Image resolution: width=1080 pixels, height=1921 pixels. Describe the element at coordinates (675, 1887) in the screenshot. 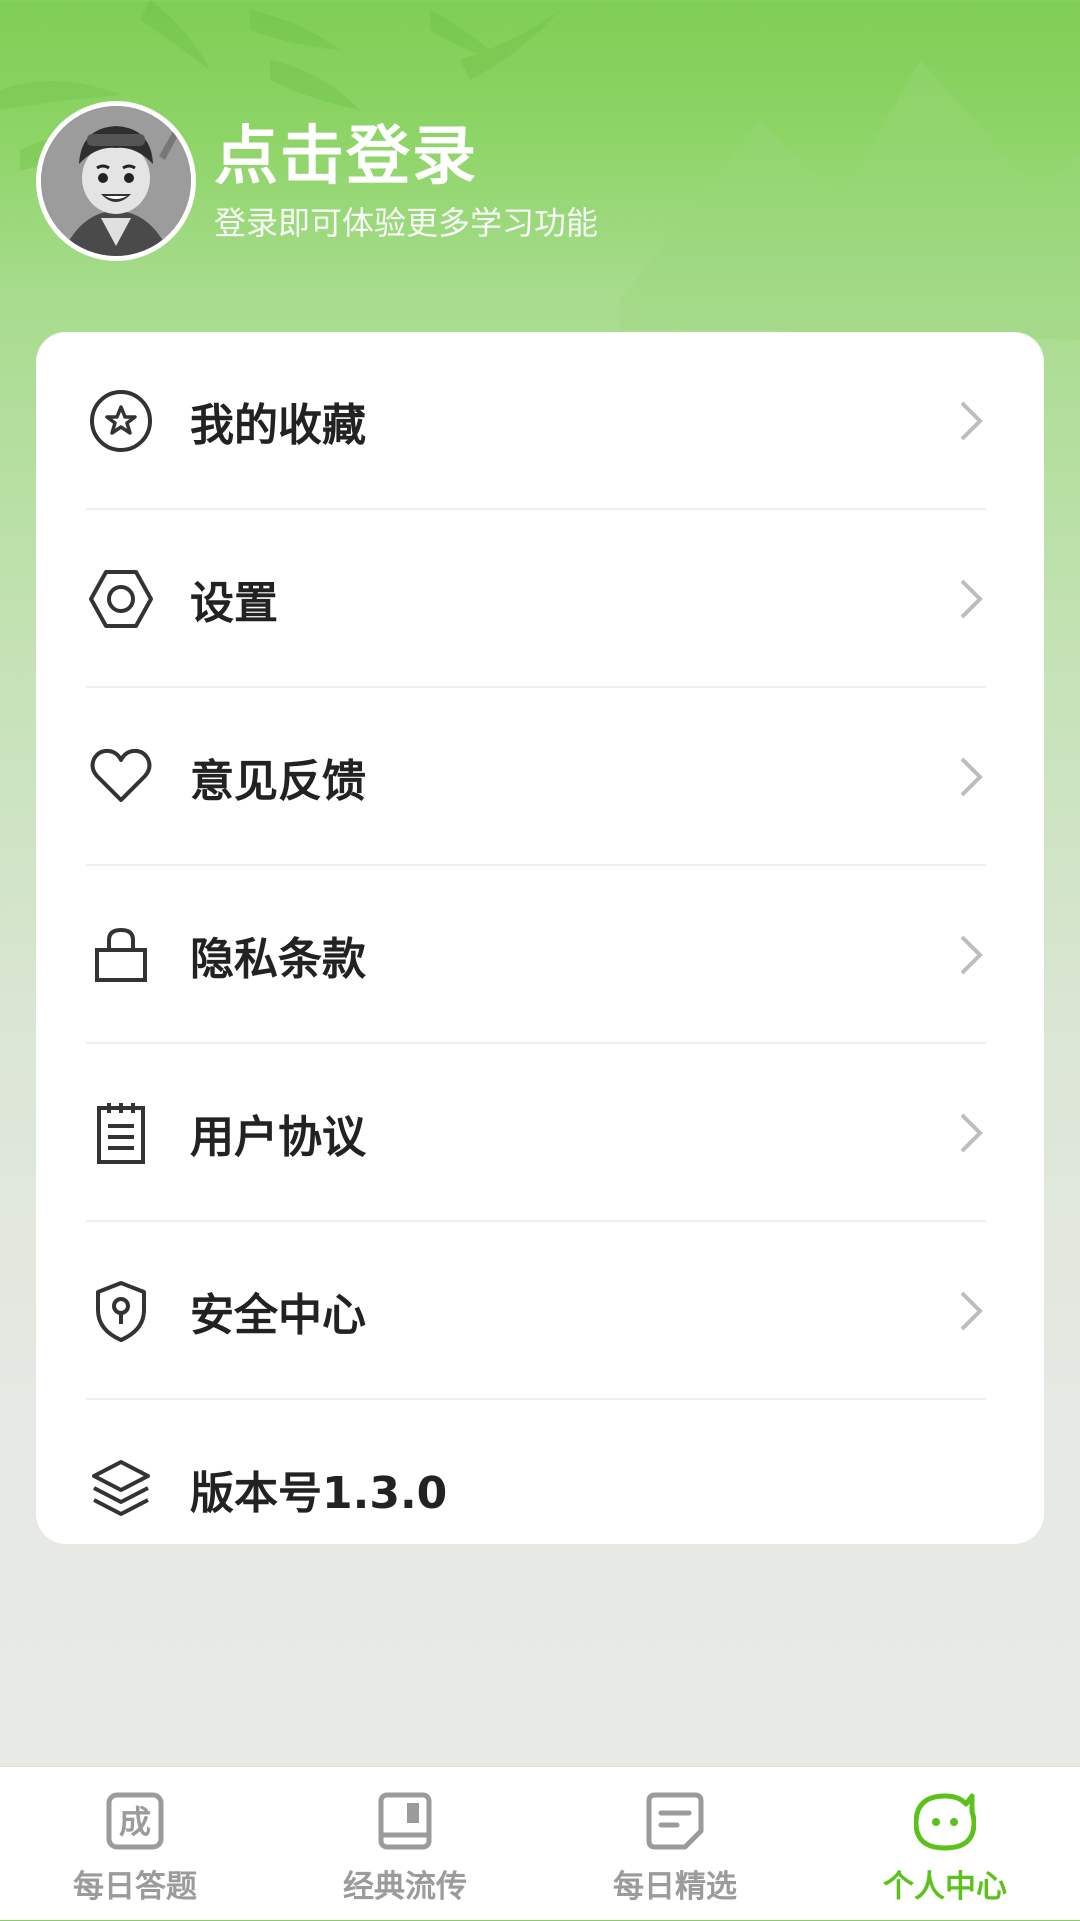

I see `tab-label: 每日精选` at that location.